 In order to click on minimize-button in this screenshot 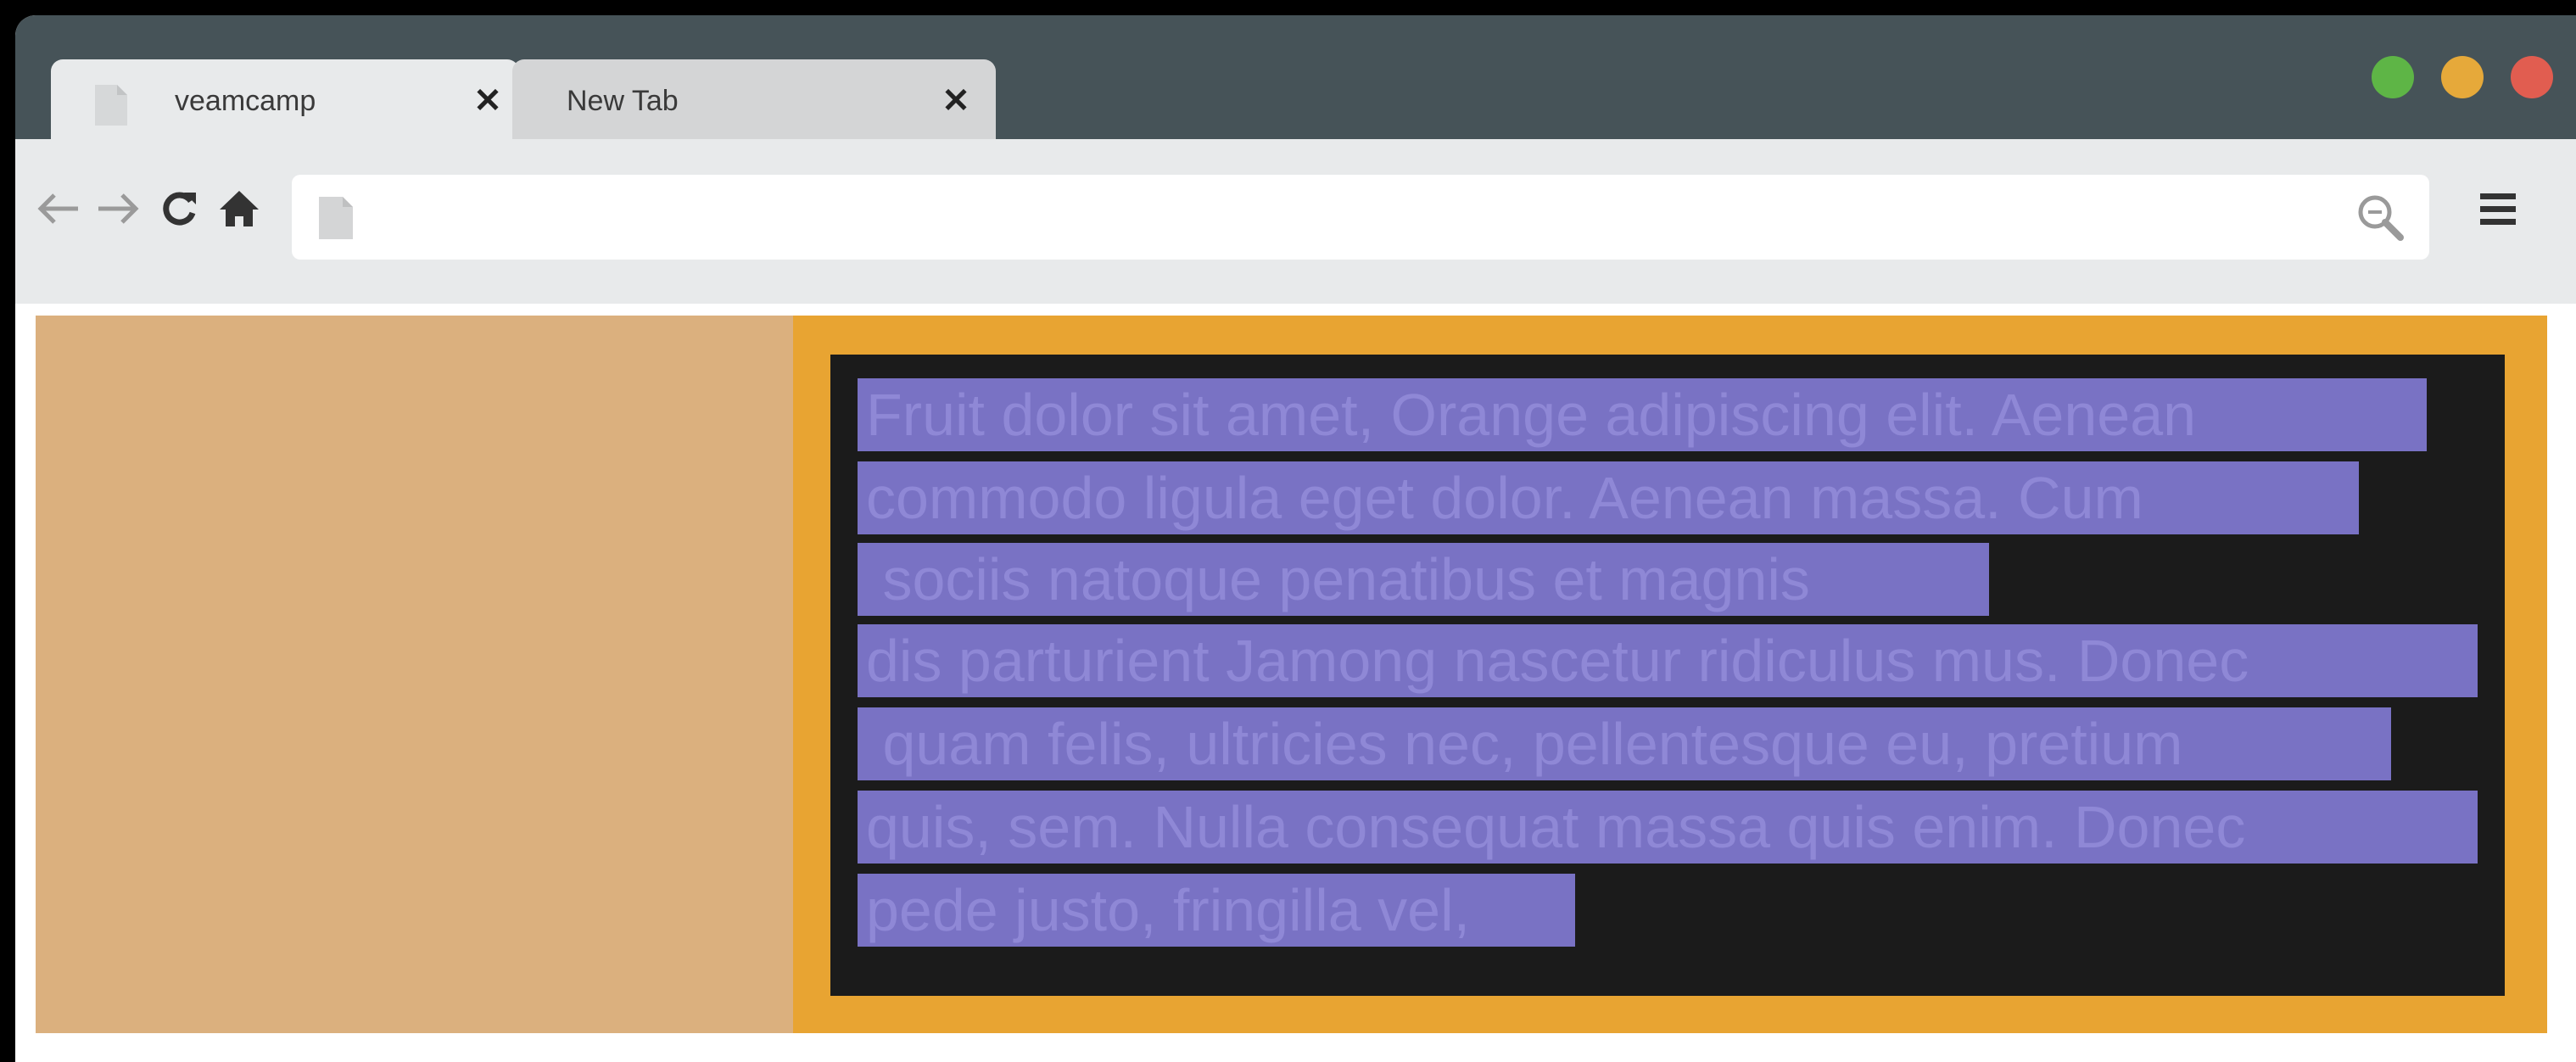, I will do `click(2462, 77)`.